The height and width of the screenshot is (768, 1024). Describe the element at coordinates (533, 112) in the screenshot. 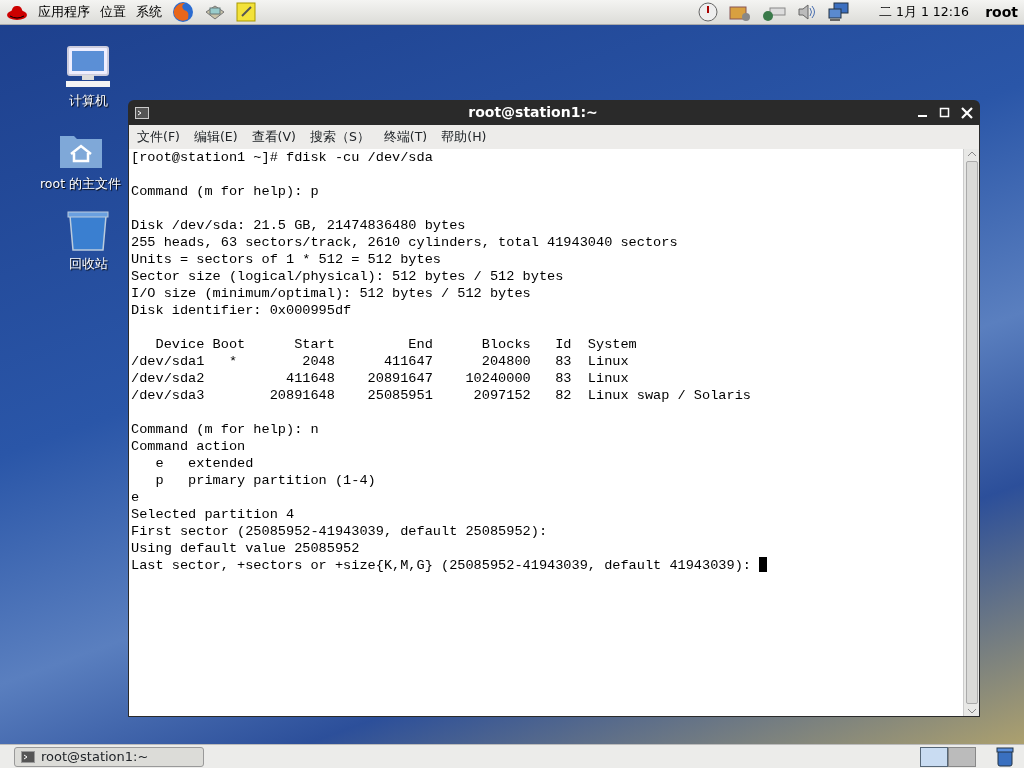

I see `window-title: root@station1:~` at that location.